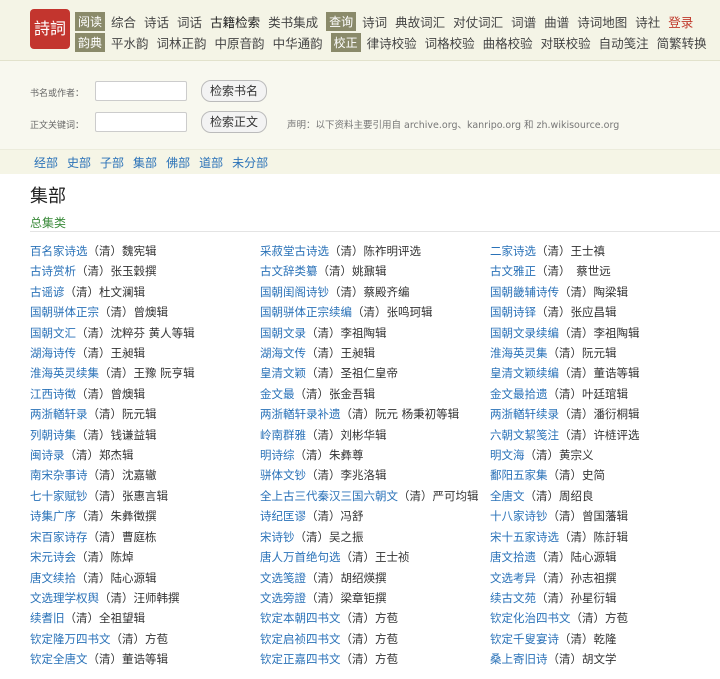 The image size is (720, 679). I want to click on nav-link: 诗社, so click(647, 21).